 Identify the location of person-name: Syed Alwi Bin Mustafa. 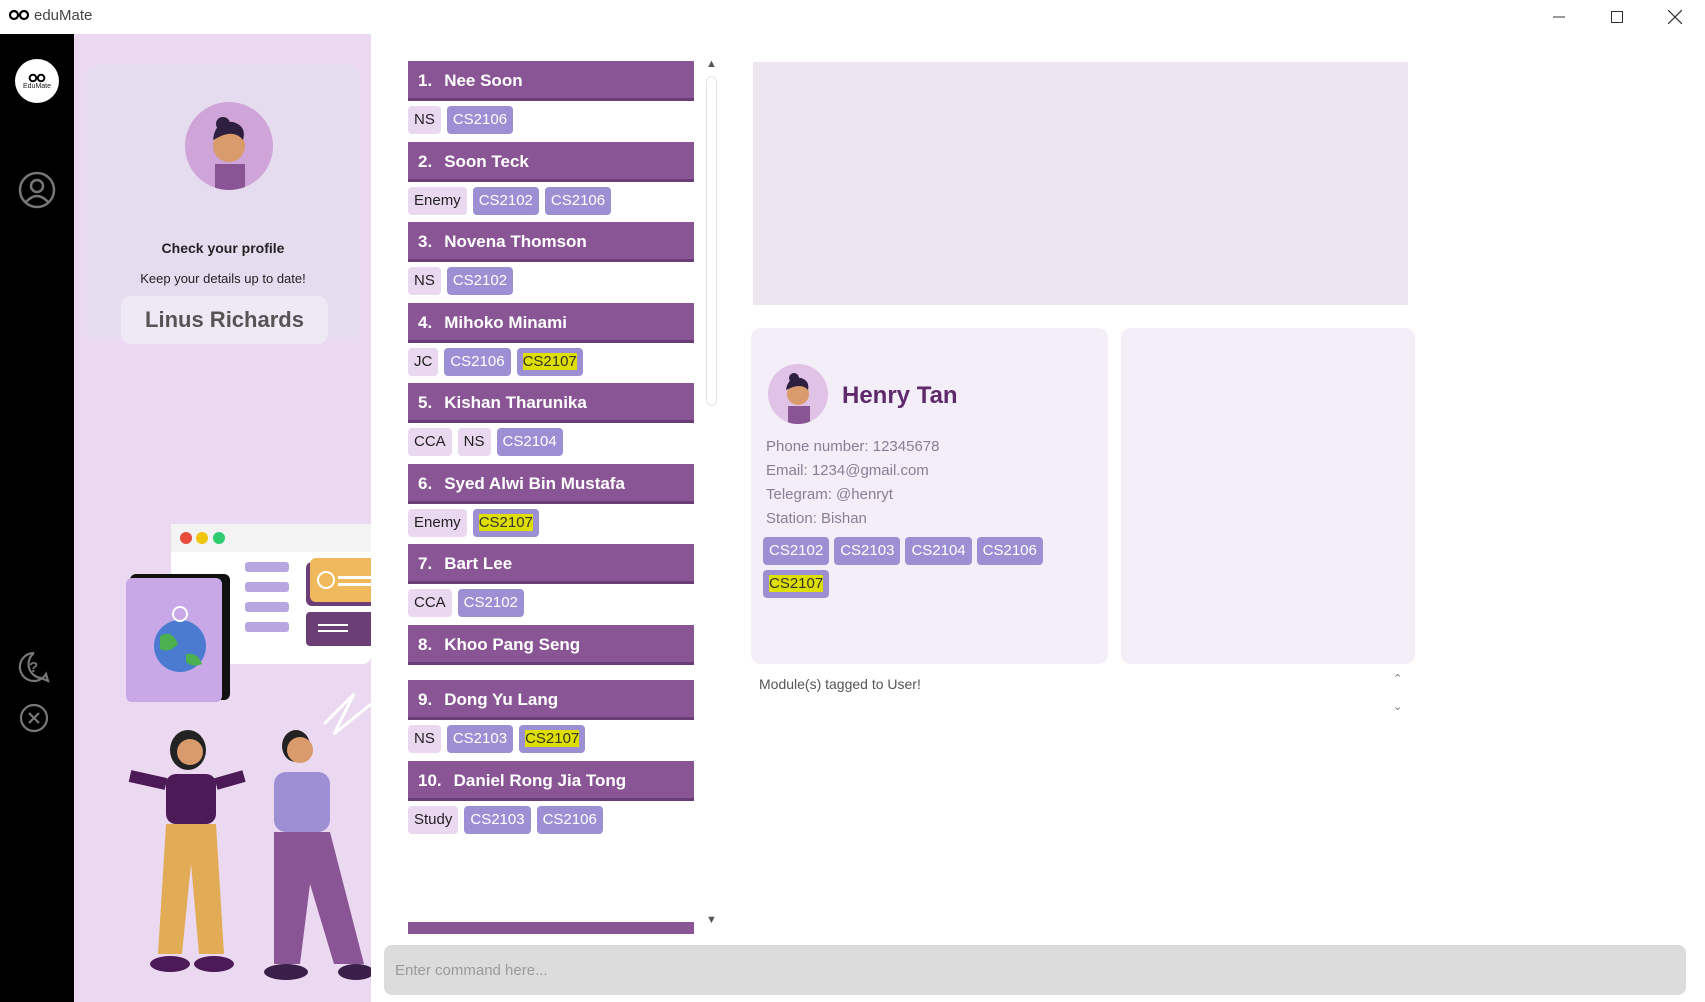
(534, 483).